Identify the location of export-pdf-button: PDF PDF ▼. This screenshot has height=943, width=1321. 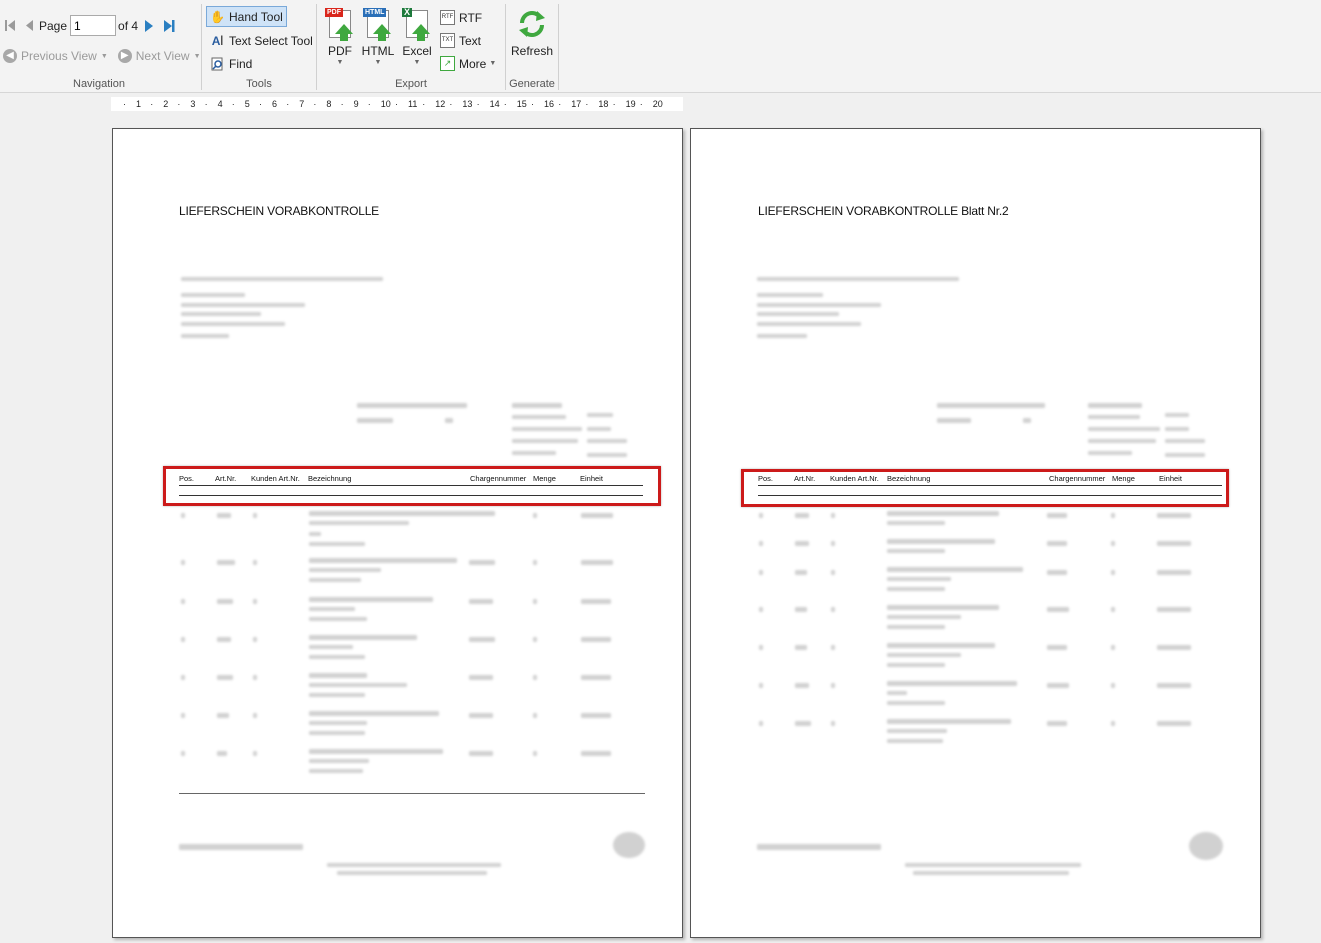
(340, 37).